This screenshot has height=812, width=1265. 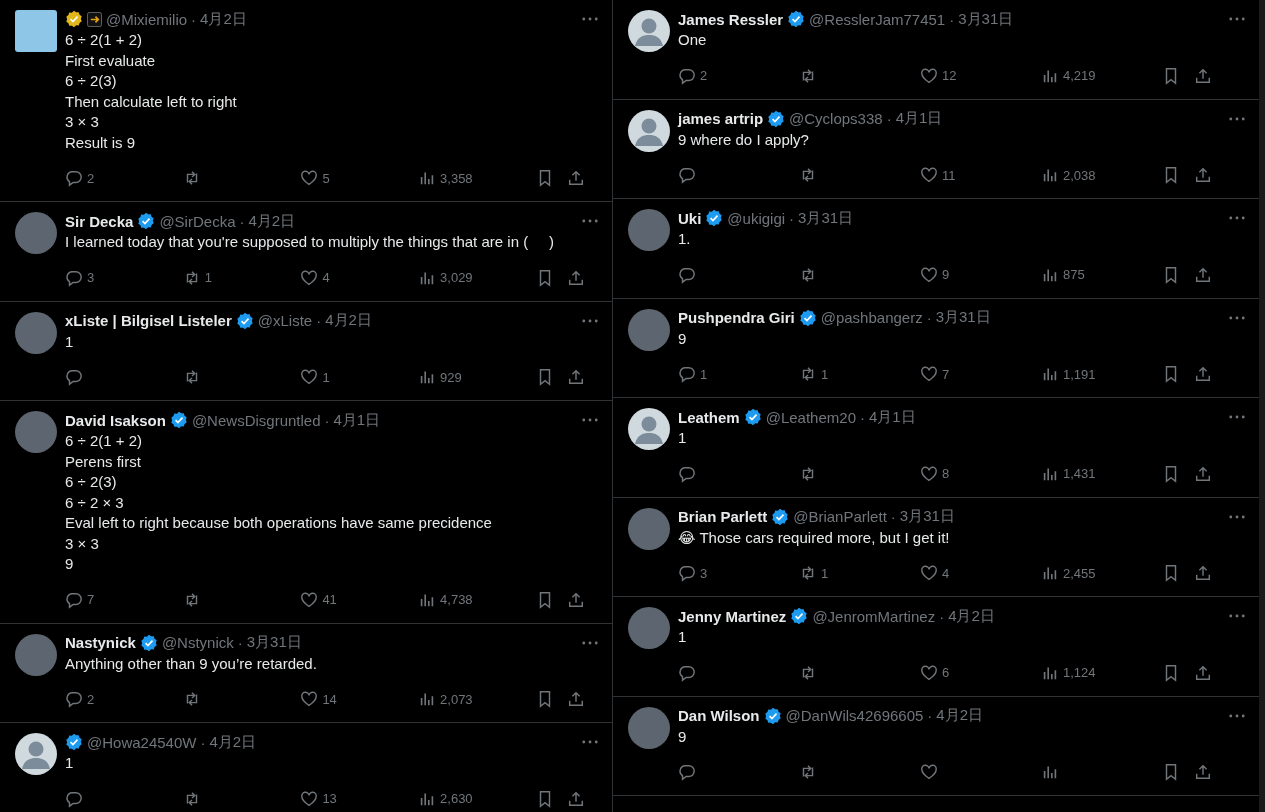 I want to click on user-handle: @BrianParlett, so click(x=840, y=516).